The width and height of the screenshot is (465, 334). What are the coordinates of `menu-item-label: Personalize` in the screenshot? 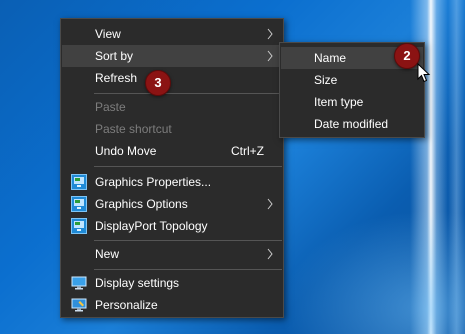 It's located at (126, 305).